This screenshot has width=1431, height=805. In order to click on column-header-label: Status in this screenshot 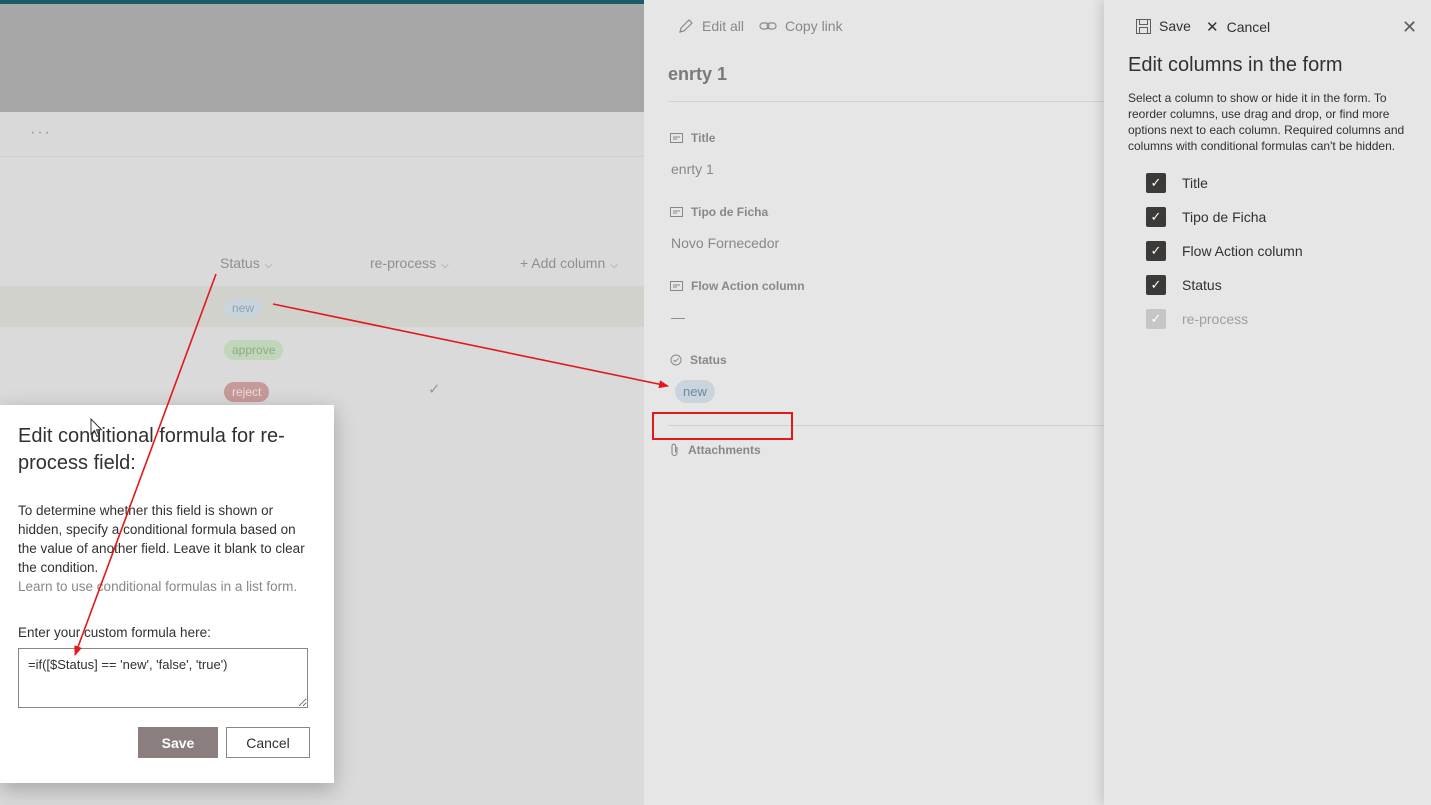, I will do `click(240, 263)`.